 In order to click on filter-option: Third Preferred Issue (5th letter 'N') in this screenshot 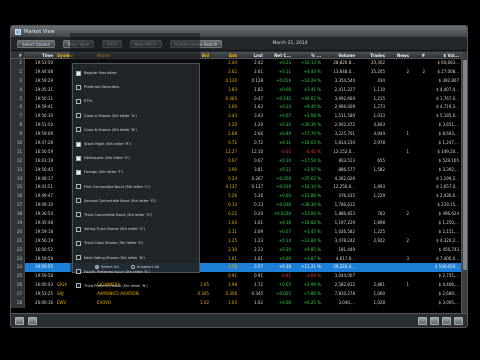, I will do `click(136, 286)`.